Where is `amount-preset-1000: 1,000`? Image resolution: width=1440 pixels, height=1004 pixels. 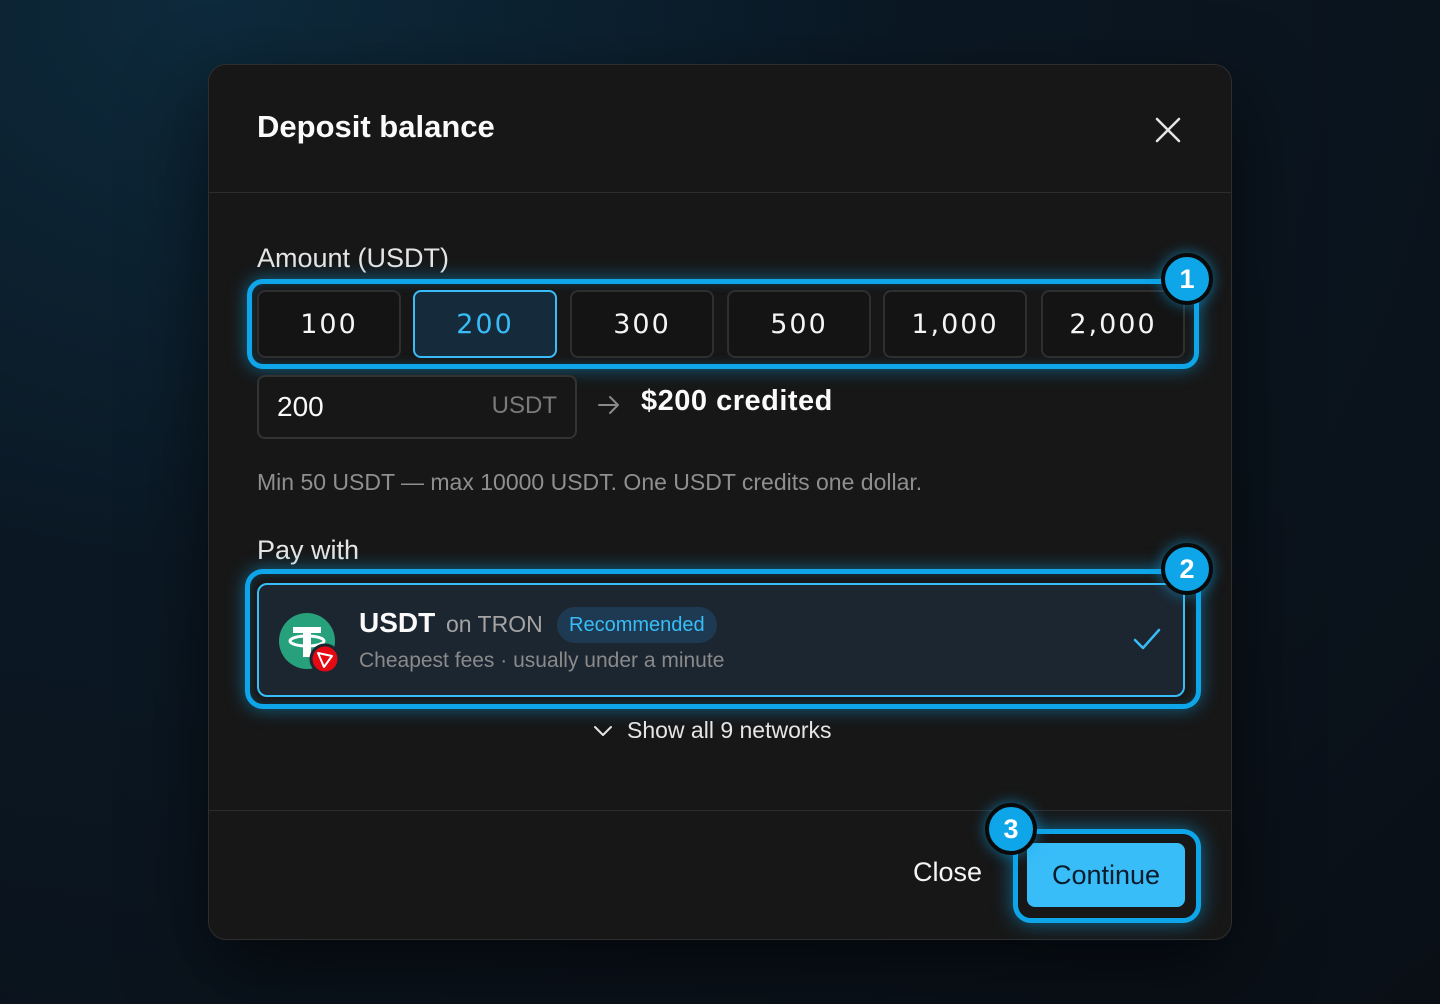 amount-preset-1000: 1,000 is located at coordinates (955, 324).